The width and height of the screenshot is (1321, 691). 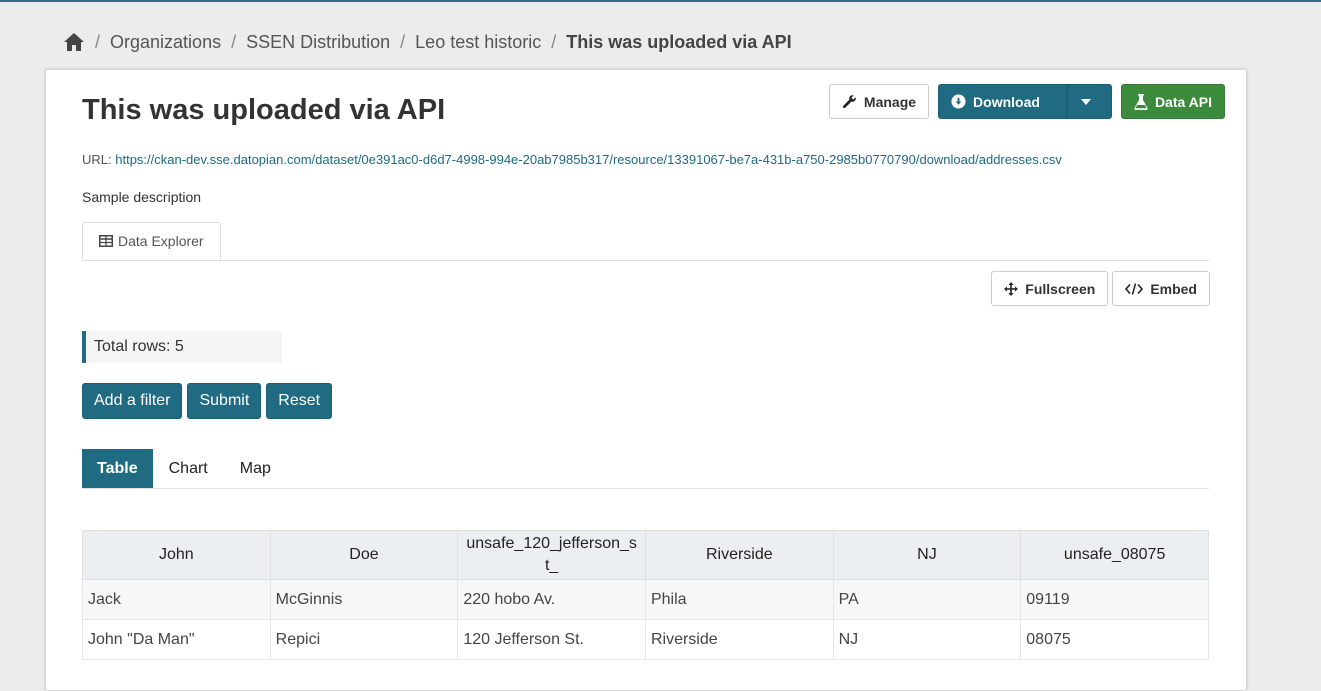 I want to click on table-cell: 220 hobo Av., so click(x=551, y=599).